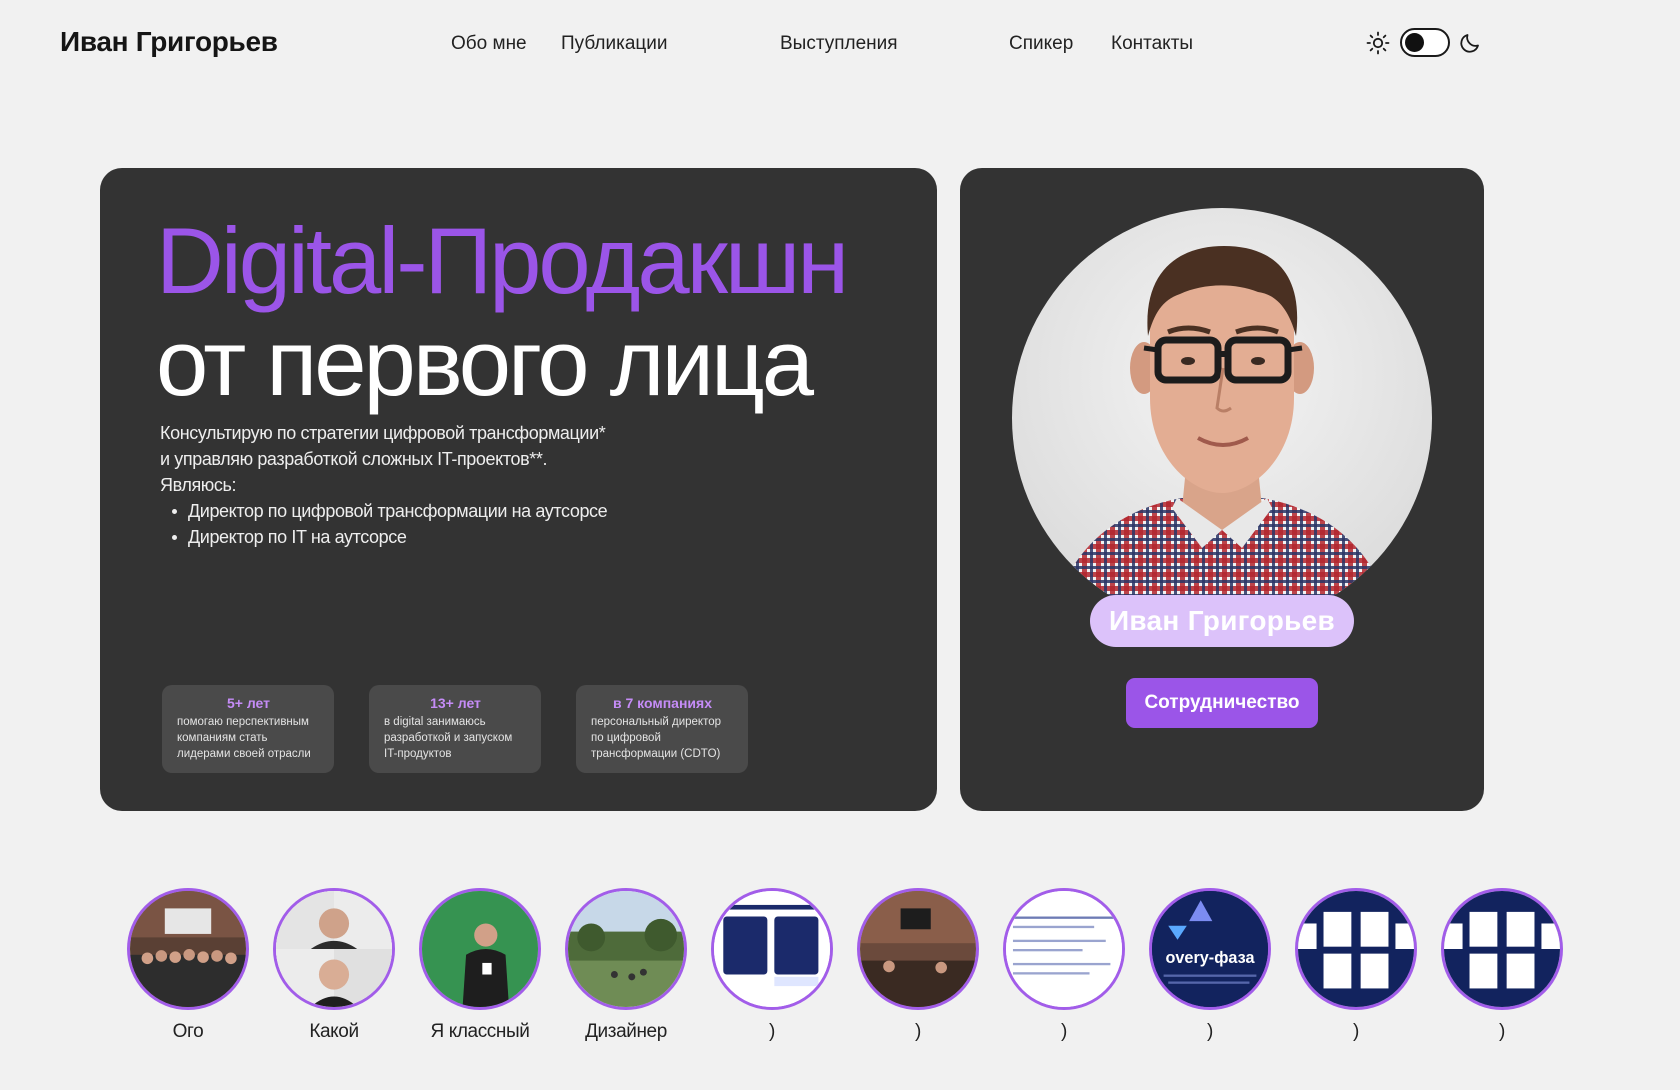 The width and height of the screenshot is (1680, 1090). I want to click on story-item: Я классный, so click(480, 973).